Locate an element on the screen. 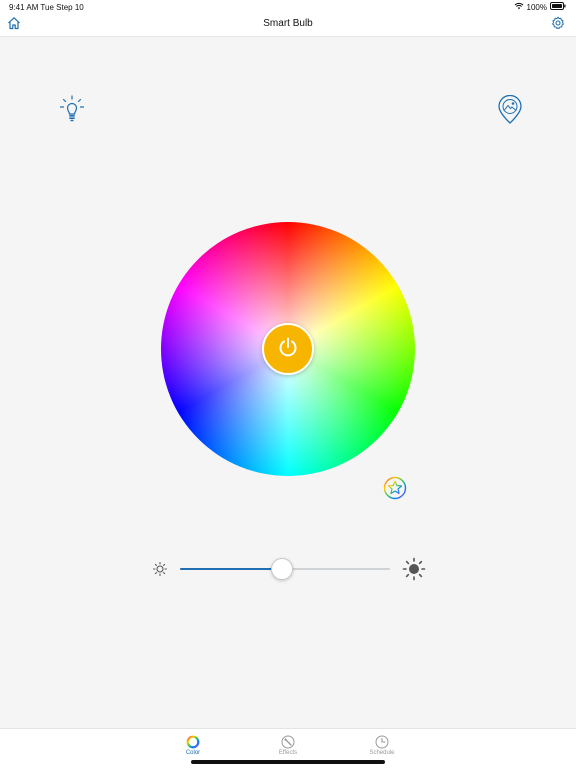 The width and height of the screenshot is (576, 769). tab-schedule: Schedule is located at coordinates (382, 745).